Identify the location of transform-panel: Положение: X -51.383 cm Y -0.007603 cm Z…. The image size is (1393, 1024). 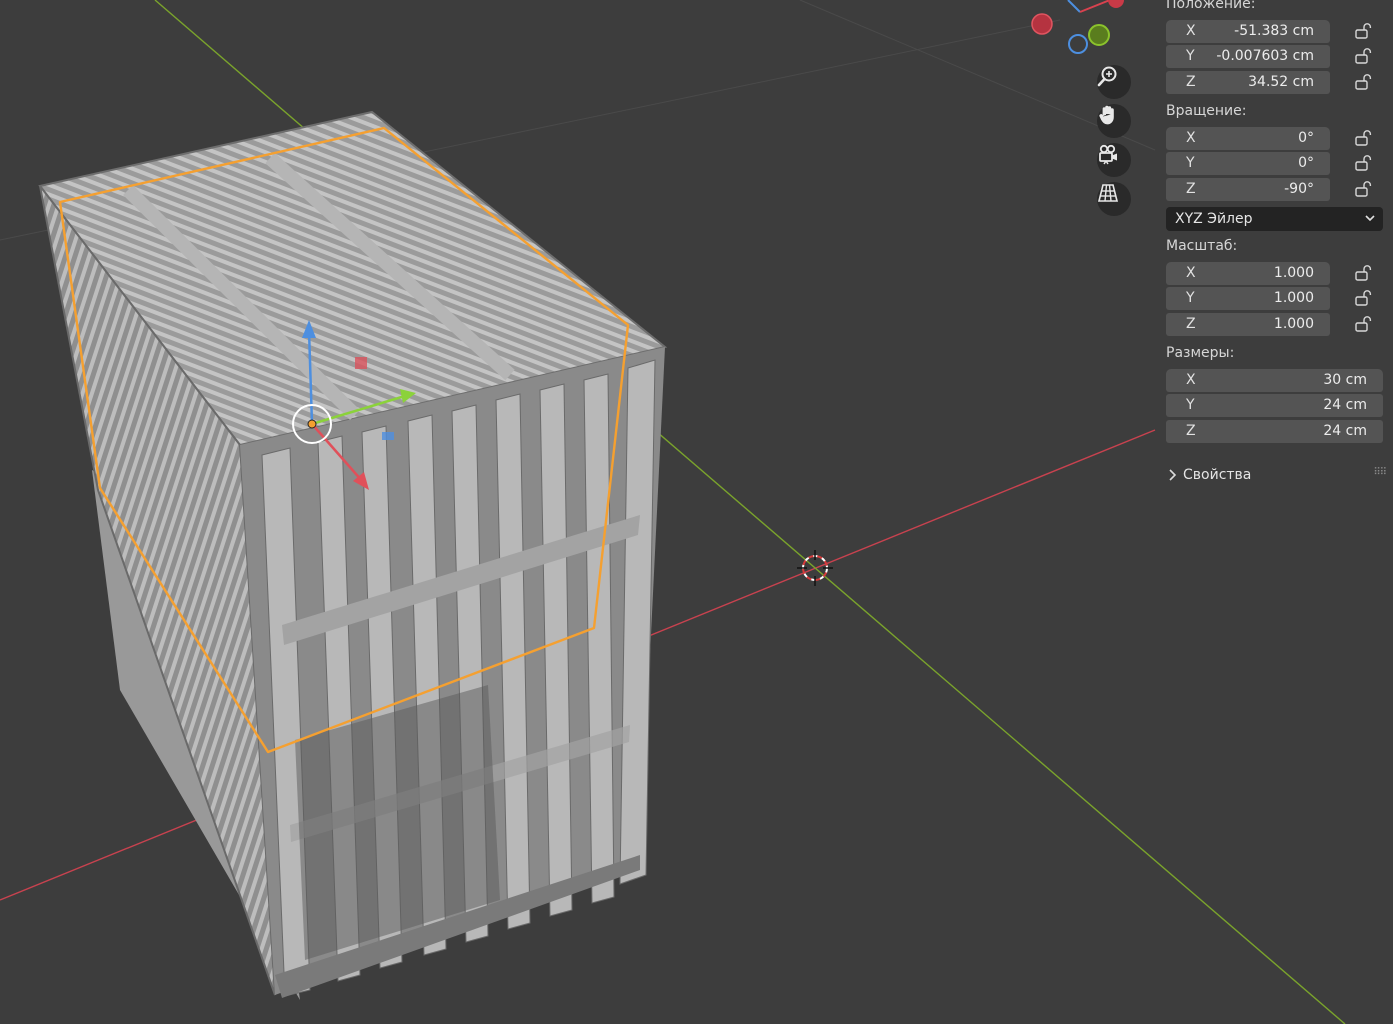
(1275, 247).